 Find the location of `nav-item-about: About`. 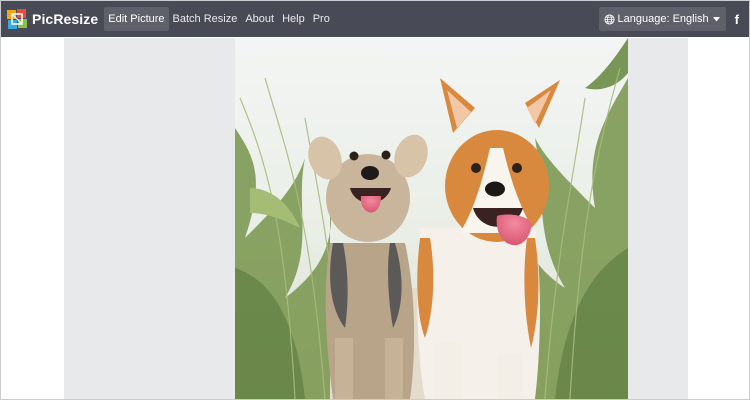

nav-item-about: About is located at coordinates (259, 19).